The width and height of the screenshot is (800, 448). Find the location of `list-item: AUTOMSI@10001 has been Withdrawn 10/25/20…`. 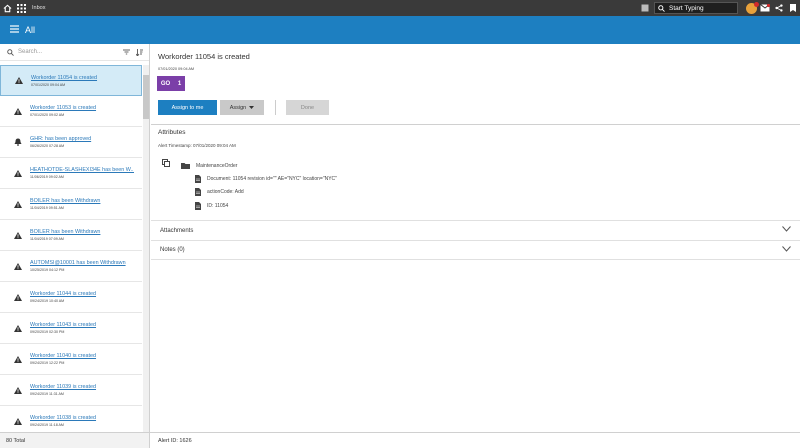

list-item: AUTOMSI@10001 has been Withdrawn 10/25/20… is located at coordinates (71, 266).